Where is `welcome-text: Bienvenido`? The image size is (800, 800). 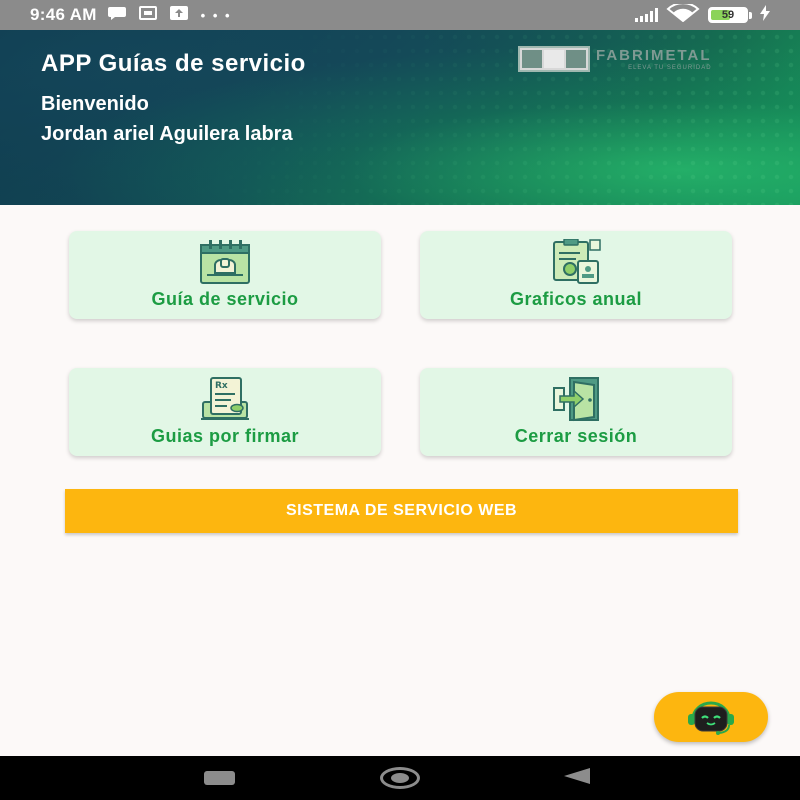 welcome-text: Bienvenido is located at coordinates (95, 104).